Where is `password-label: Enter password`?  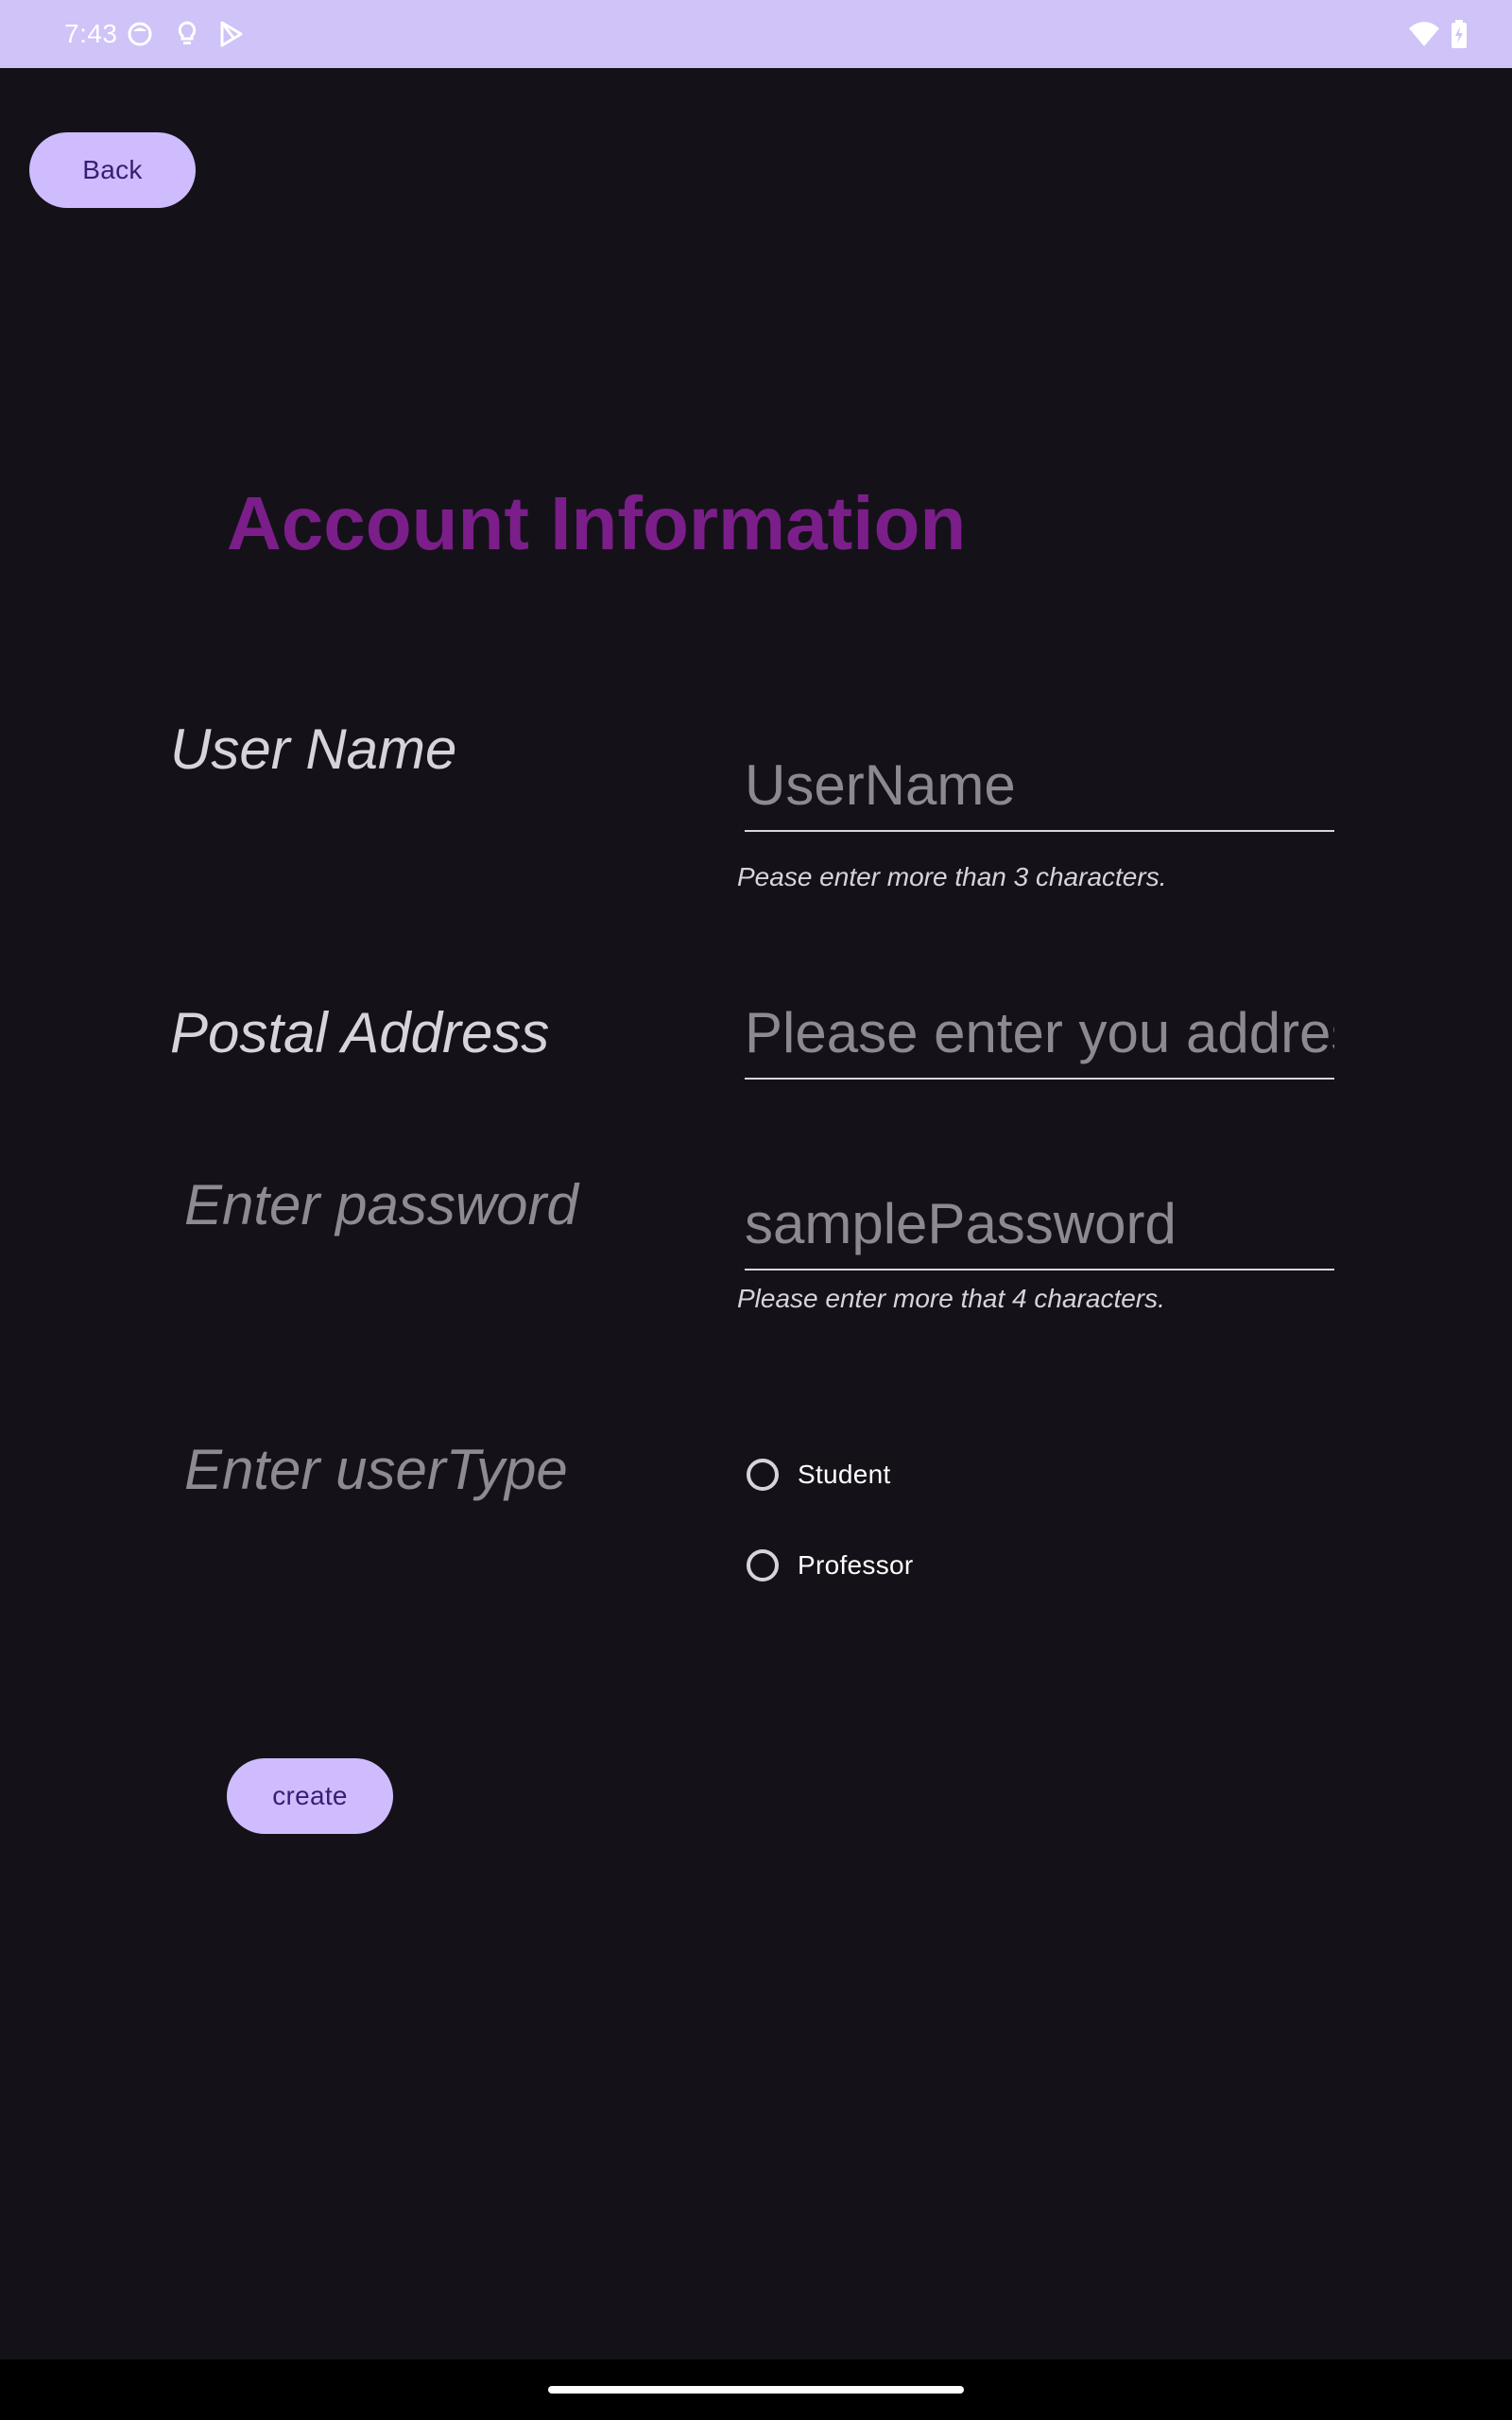 password-label: Enter password is located at coordinates (381, 1204).